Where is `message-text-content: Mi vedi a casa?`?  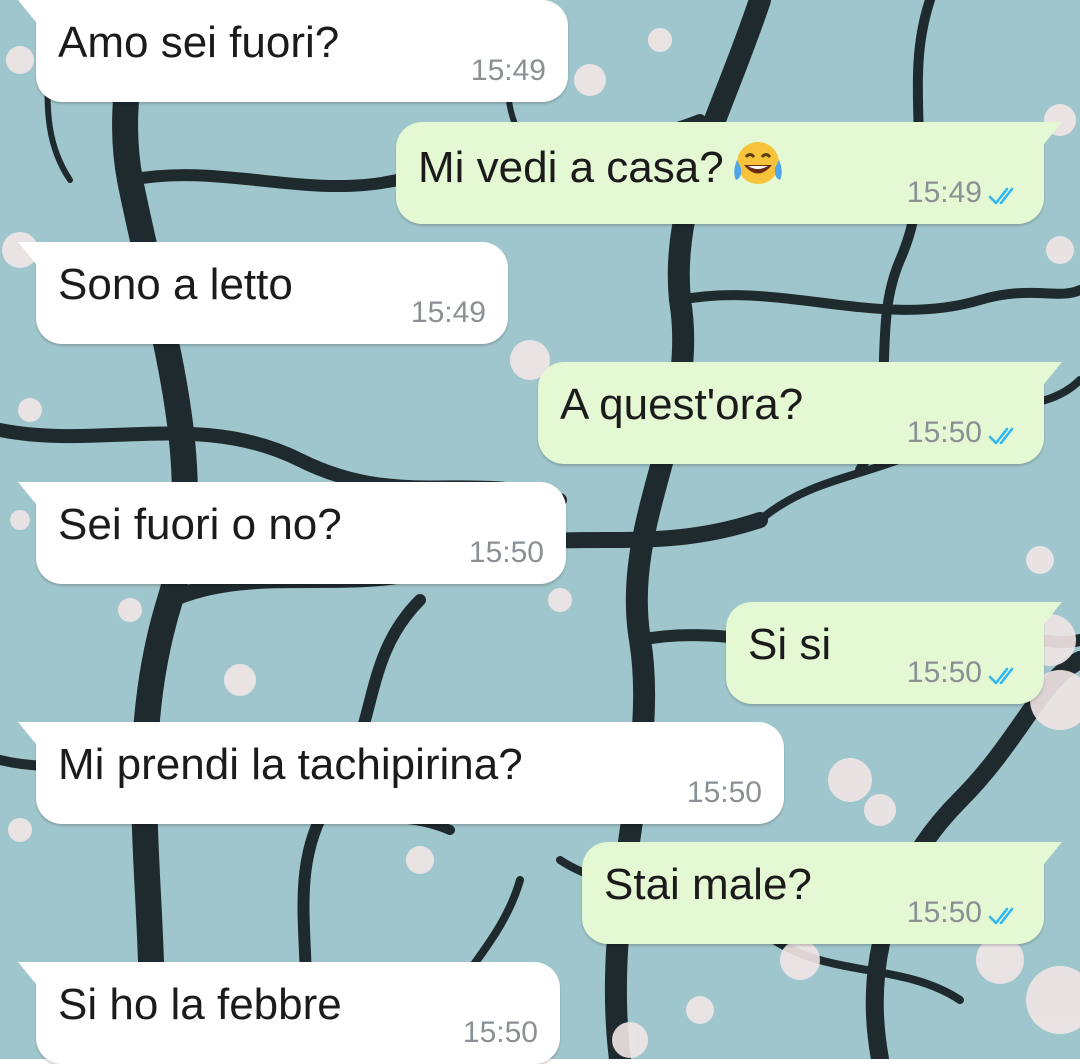
message-text-content: Mi vedi a casa? is located at coordinates (571, 167).